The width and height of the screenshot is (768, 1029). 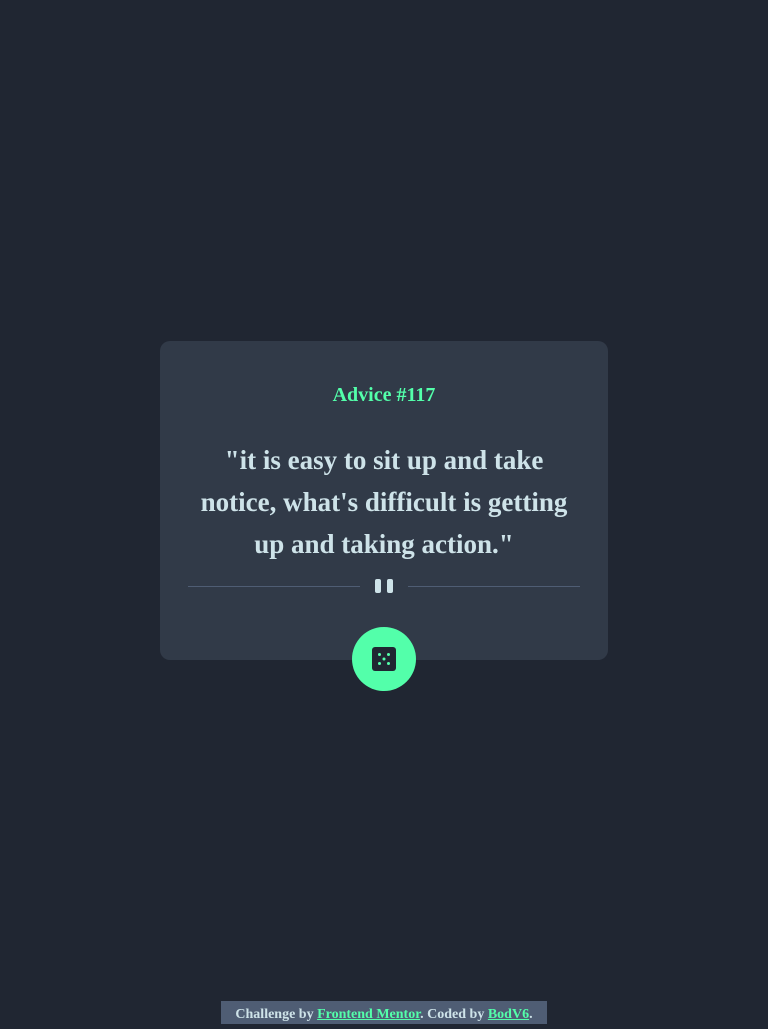 What do you see at coordinates (531, 1014) in the screenshot?
I see `attribution-suffix: .` at bounding box center [531, 1014].